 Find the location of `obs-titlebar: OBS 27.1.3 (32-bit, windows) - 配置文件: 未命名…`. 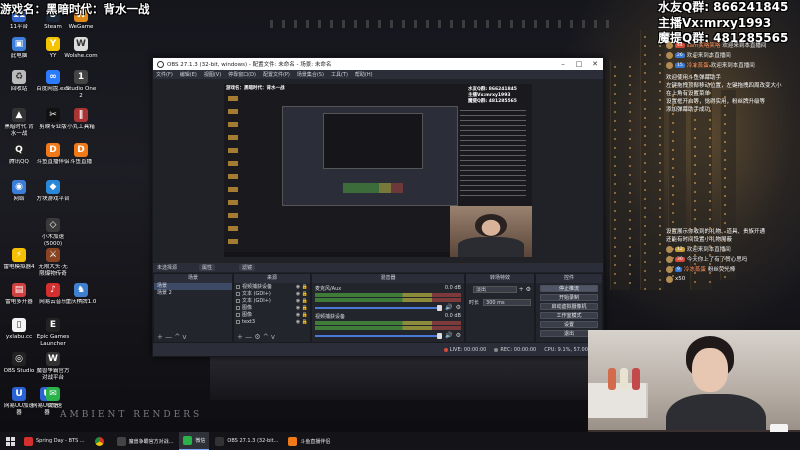

obs-titlebar: OBS 27.1.3 (32-bit, windows) - 配置文件: 未命名… is located at coordinates (378, 64).